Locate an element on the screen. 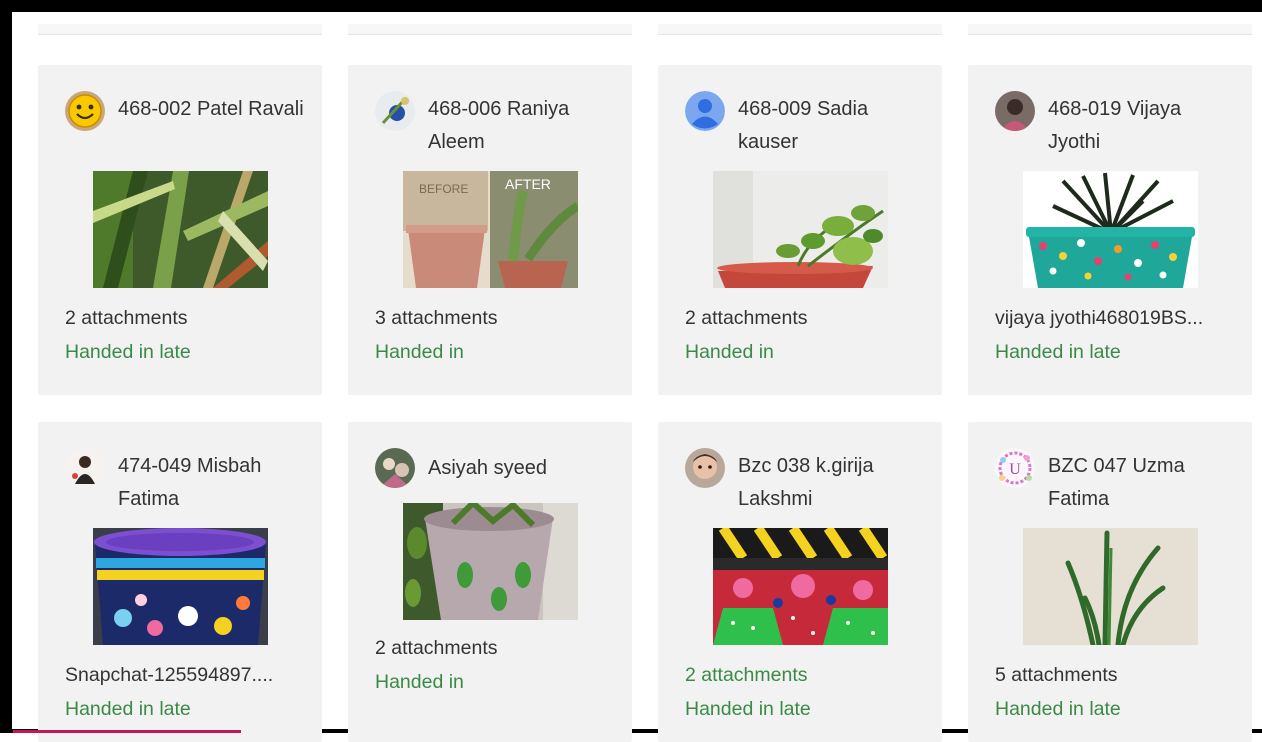 Image resolution: width=1262 pixels, height=742 pixels. attachment-thumbnail: BEFORE AFTER is located at coordinates (490, 229).